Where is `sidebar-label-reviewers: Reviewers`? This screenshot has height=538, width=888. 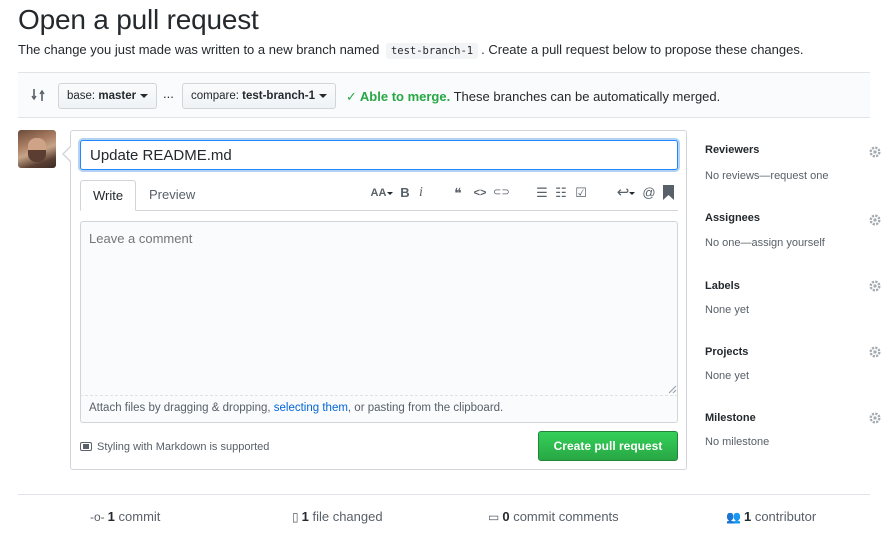 sidebar-label-reviewers: Reviewers is located at coordinates (732, 150).